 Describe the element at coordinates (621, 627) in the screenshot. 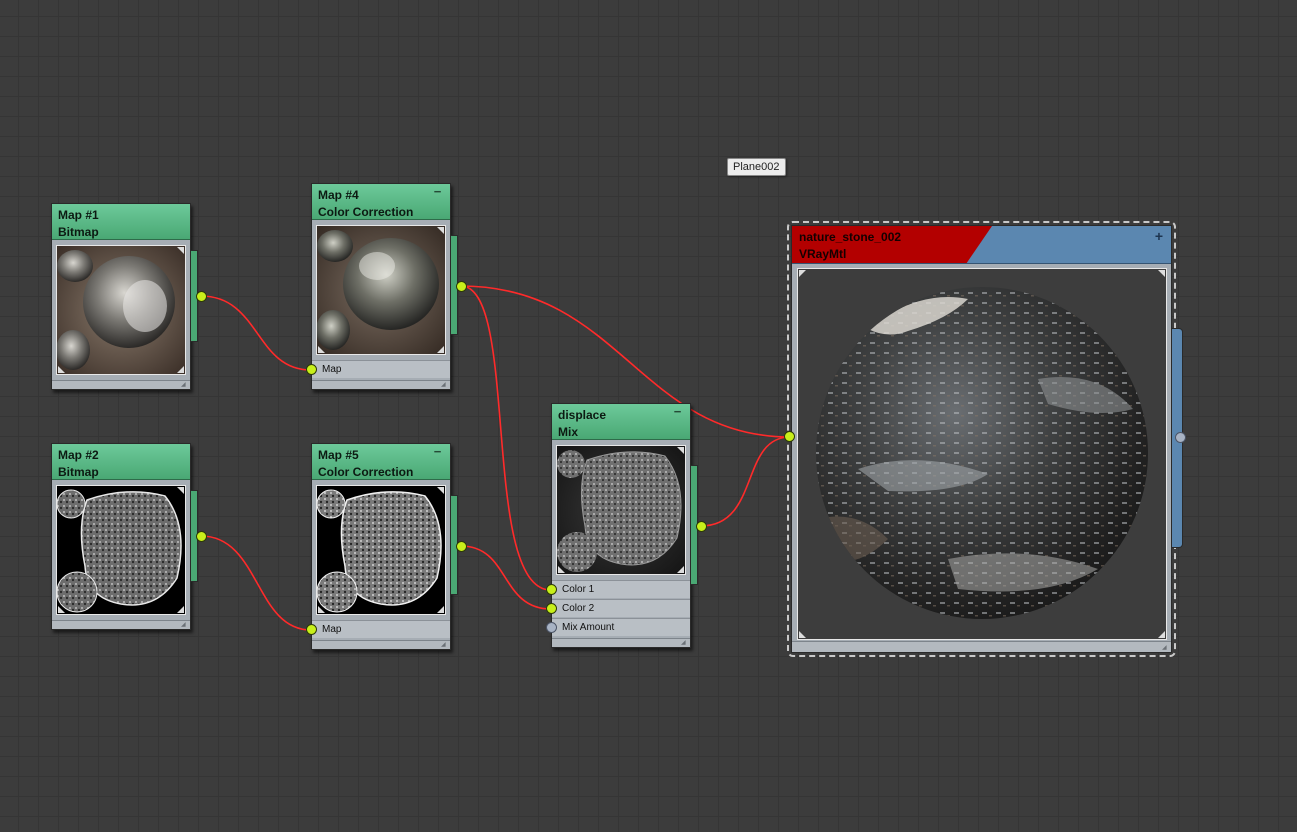

I see `input-row-mix-amount: Mix Amount` at that location.